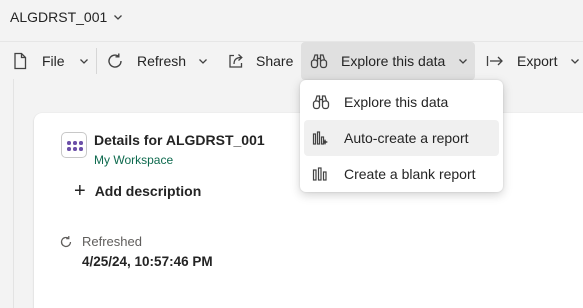 The width and height of the screenshot is (583, 308). I want to click on dataset-icon, so click(74, 145).